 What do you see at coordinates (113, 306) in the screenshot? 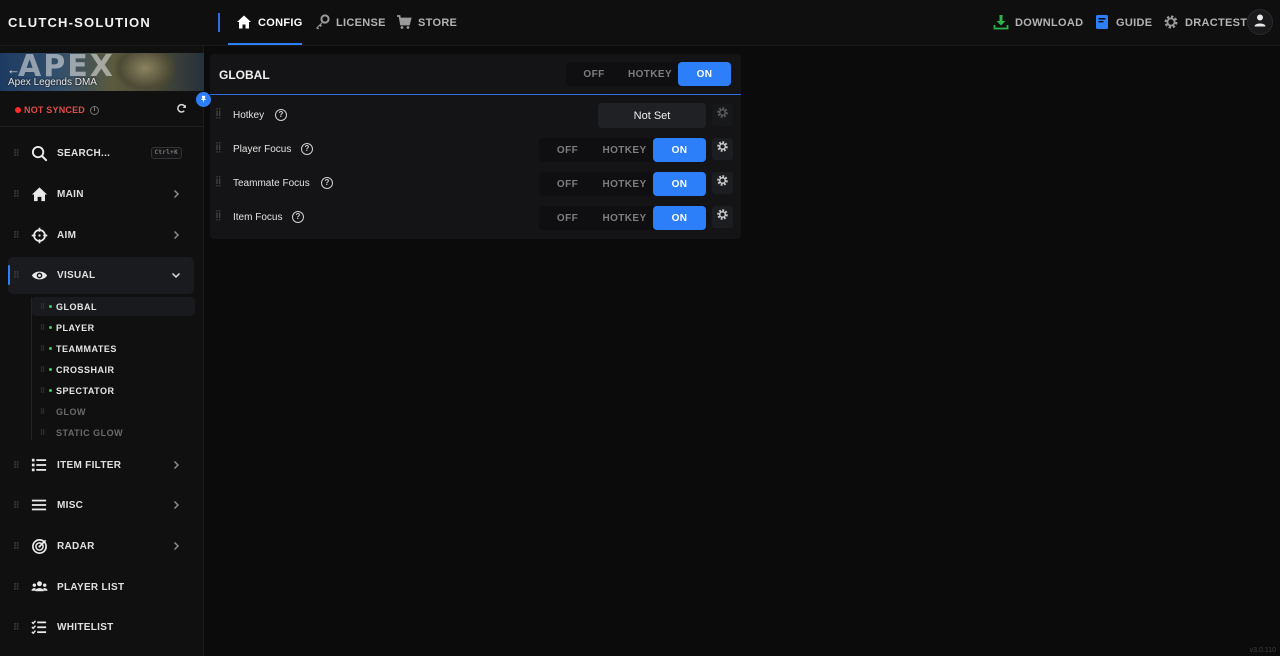
I see `submenu-item-global: ⠿ GLOBAL` at bounding box center [113, 306].